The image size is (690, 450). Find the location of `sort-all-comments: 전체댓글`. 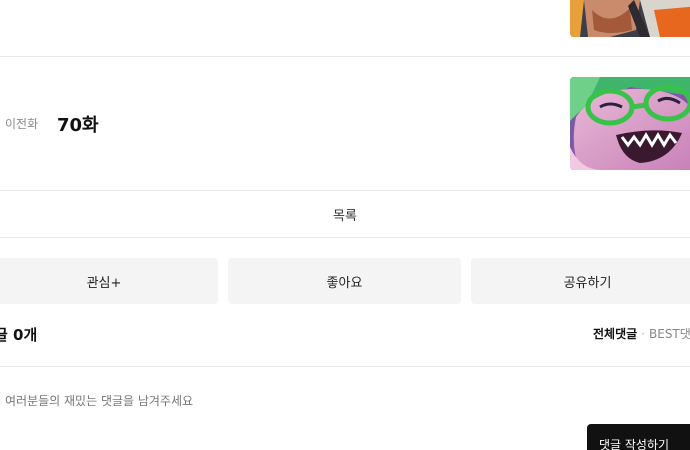

sort-all-comments: 전체댓글 is located at coordinates (615, 334).